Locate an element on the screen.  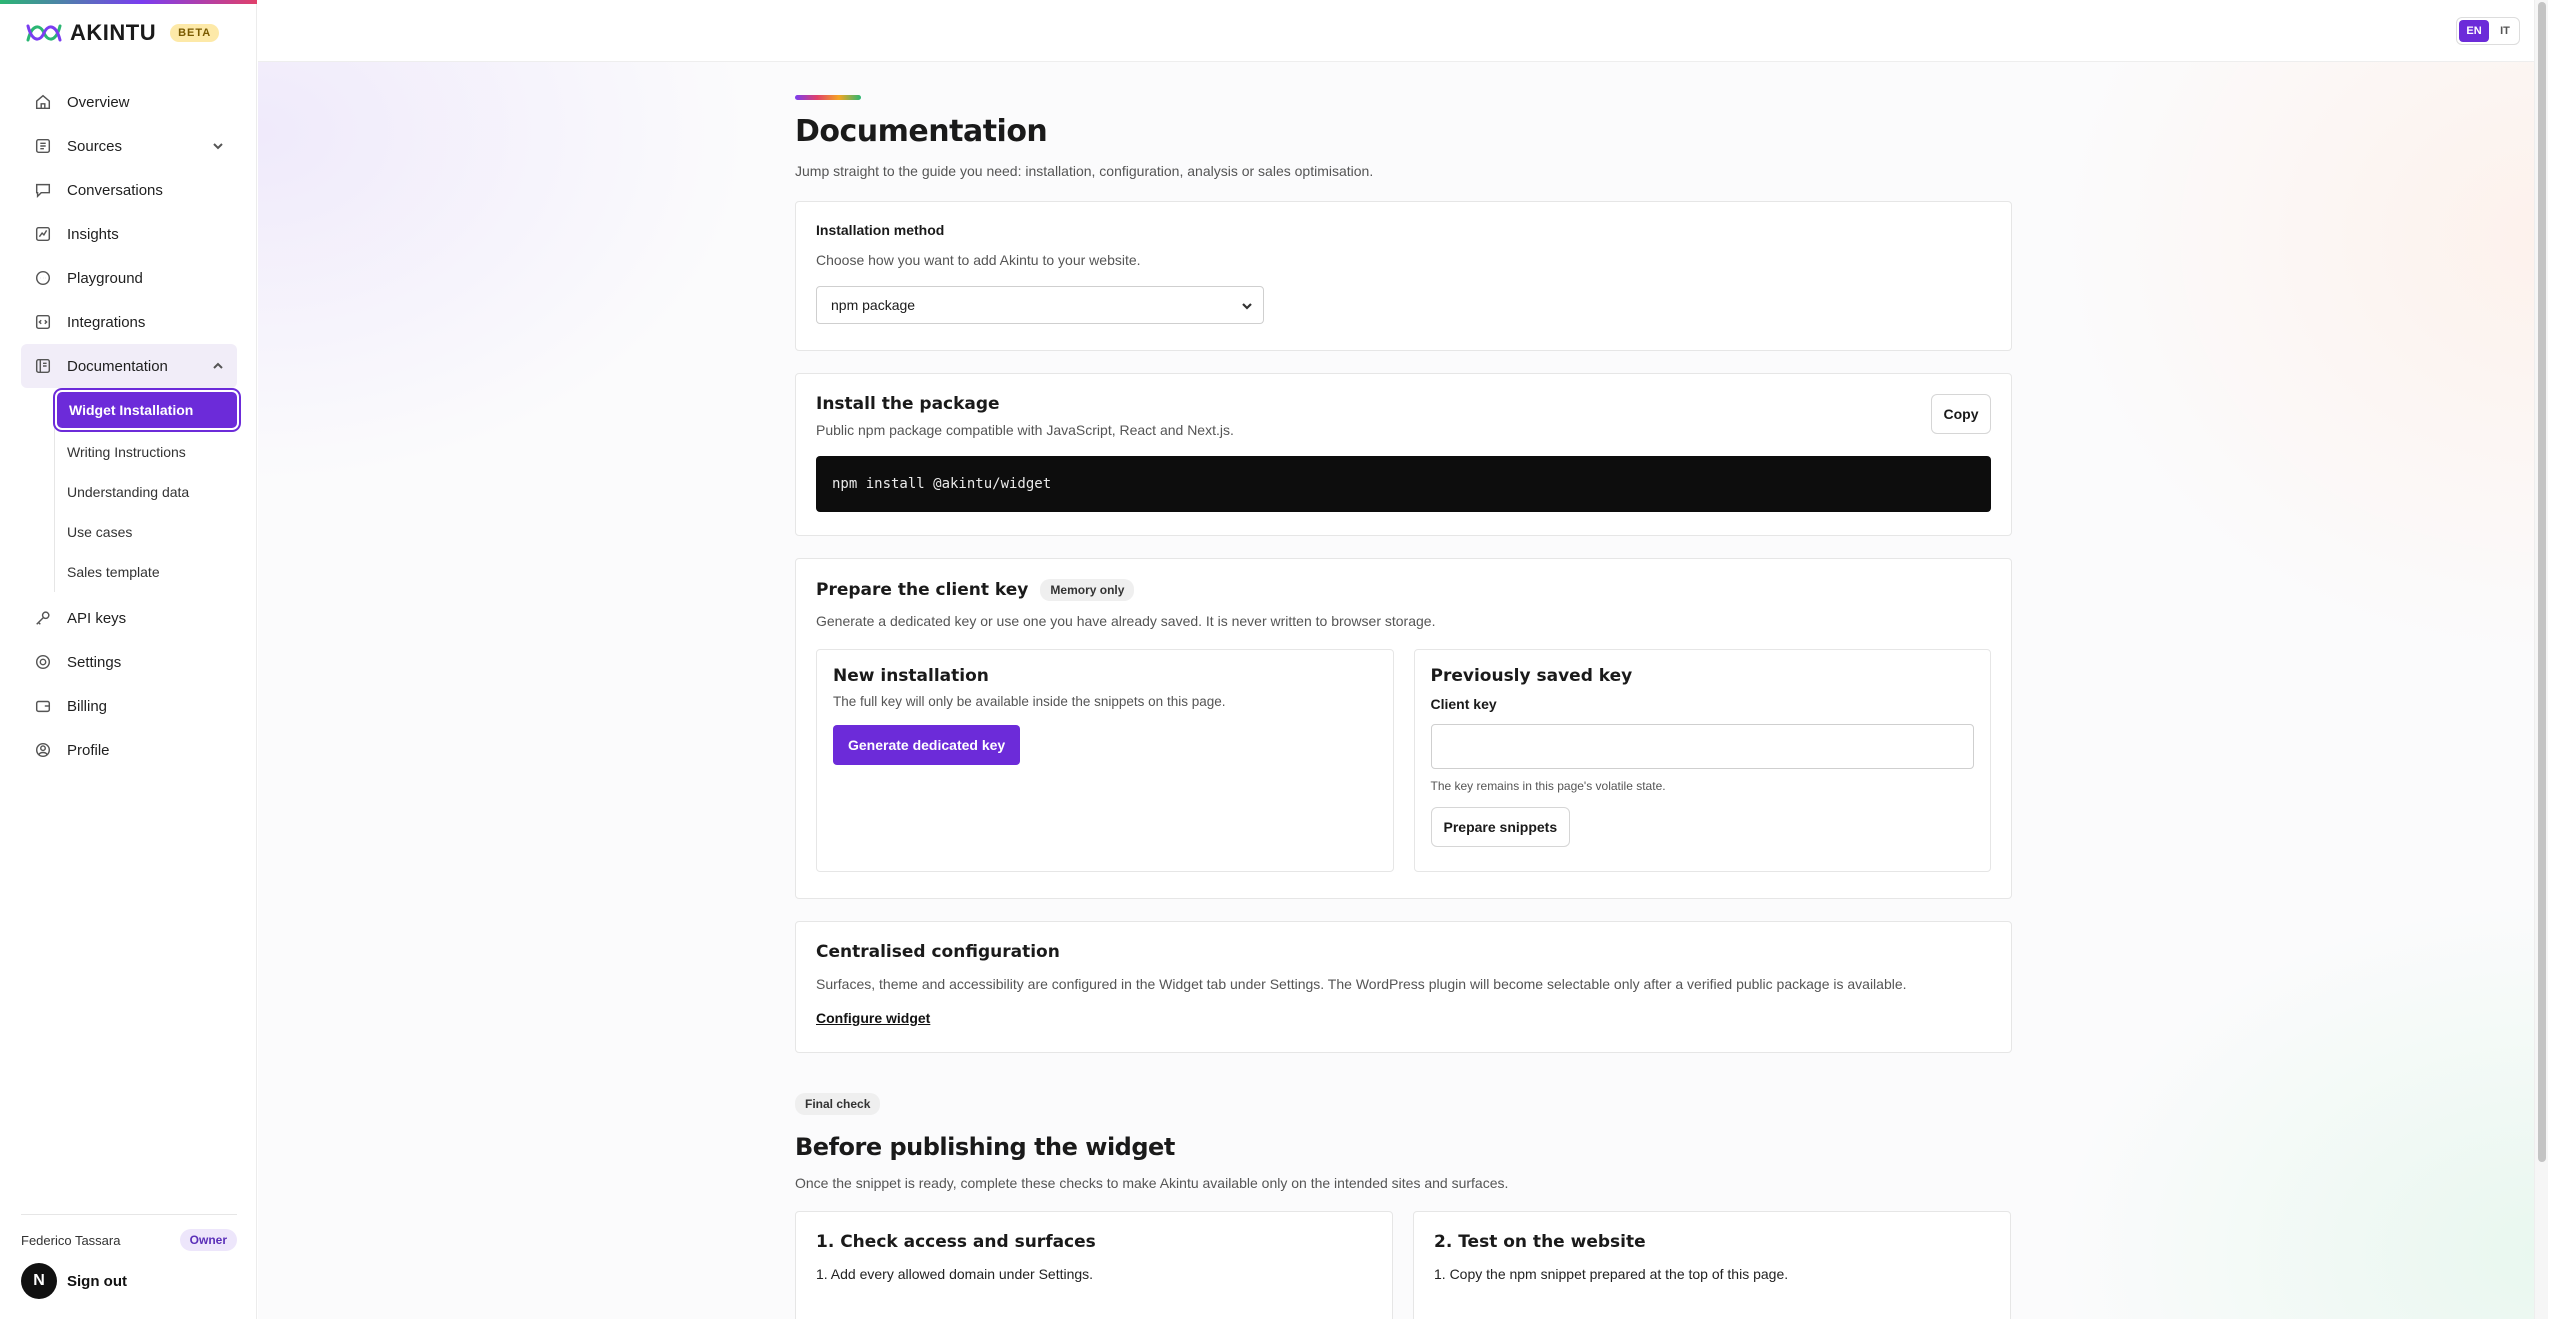
code-snippet-text: npm install @akintu/widget is located at coordinates (942, 484).